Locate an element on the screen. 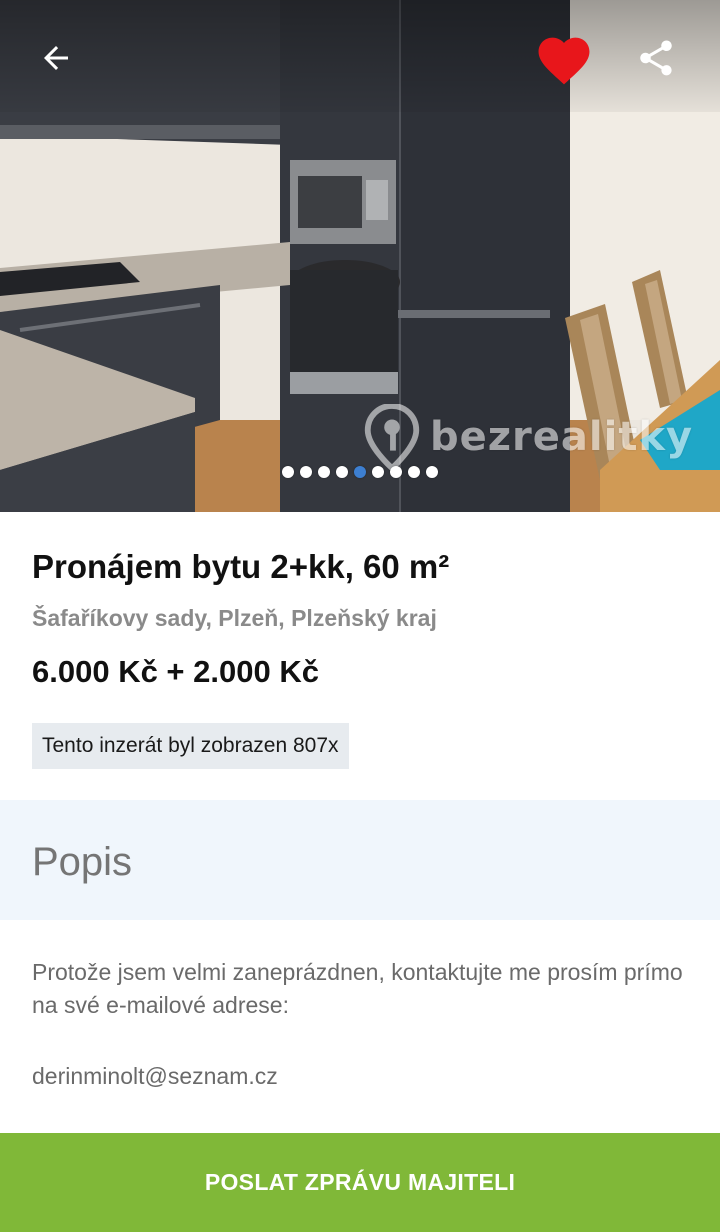  arrow-left-icon is located at coordinates (56, 58).